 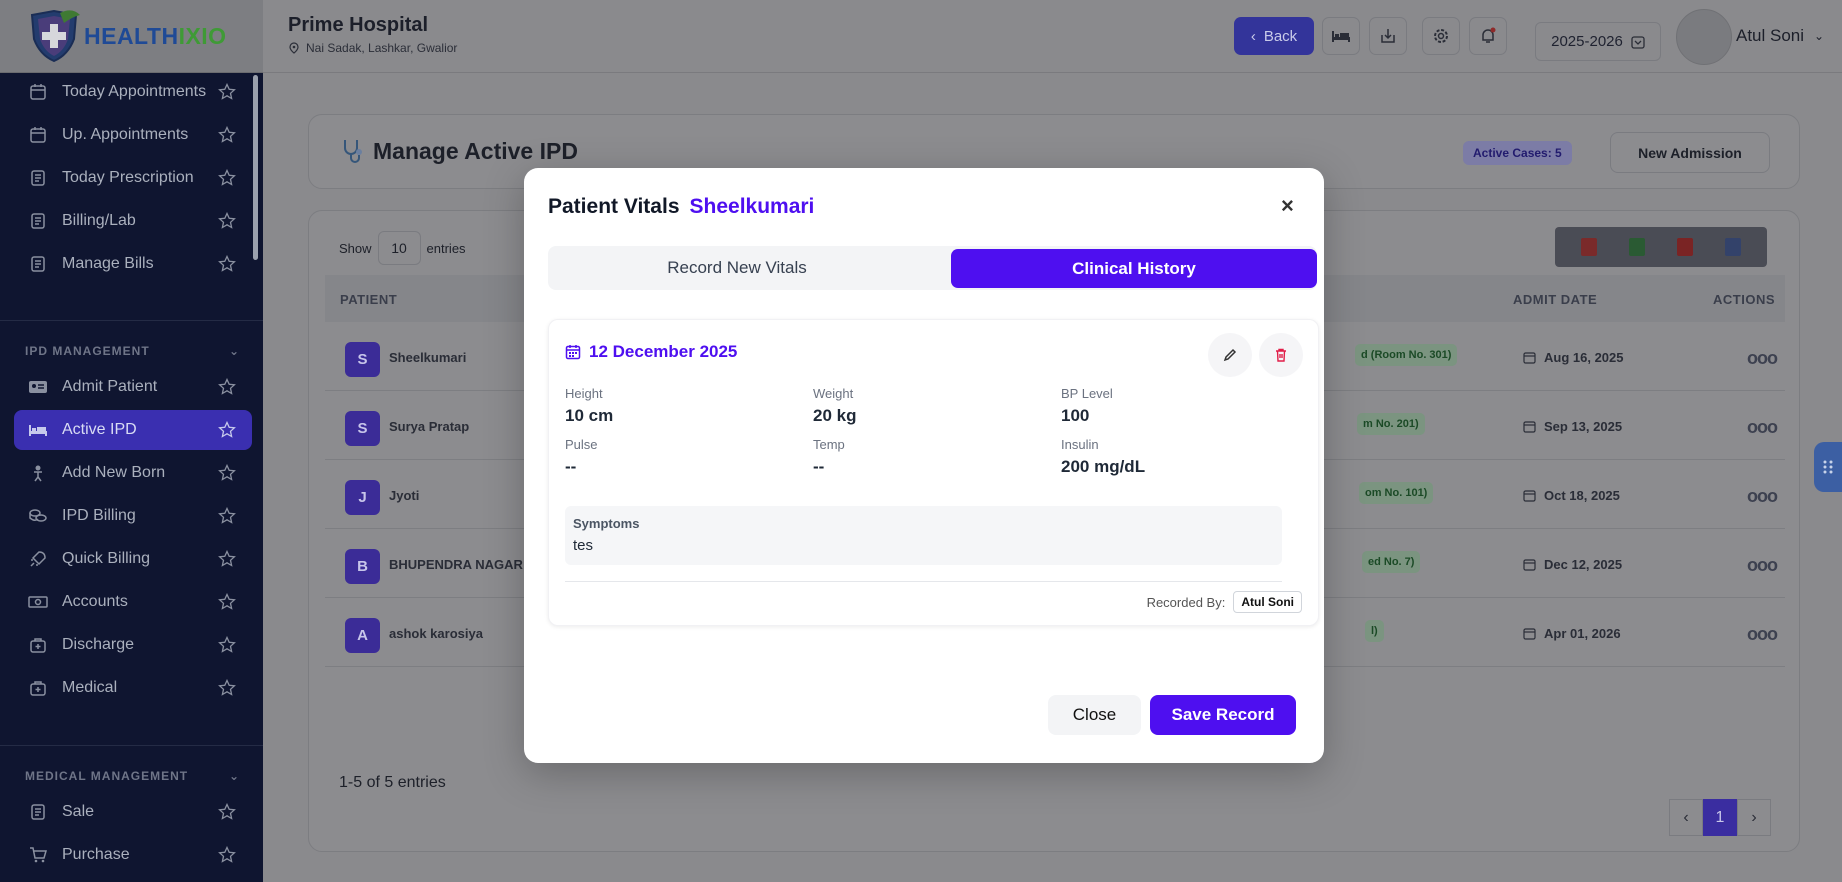 I want to click on sidebar-item-add-new-born: Add New Born, so click(x=133, y=473).